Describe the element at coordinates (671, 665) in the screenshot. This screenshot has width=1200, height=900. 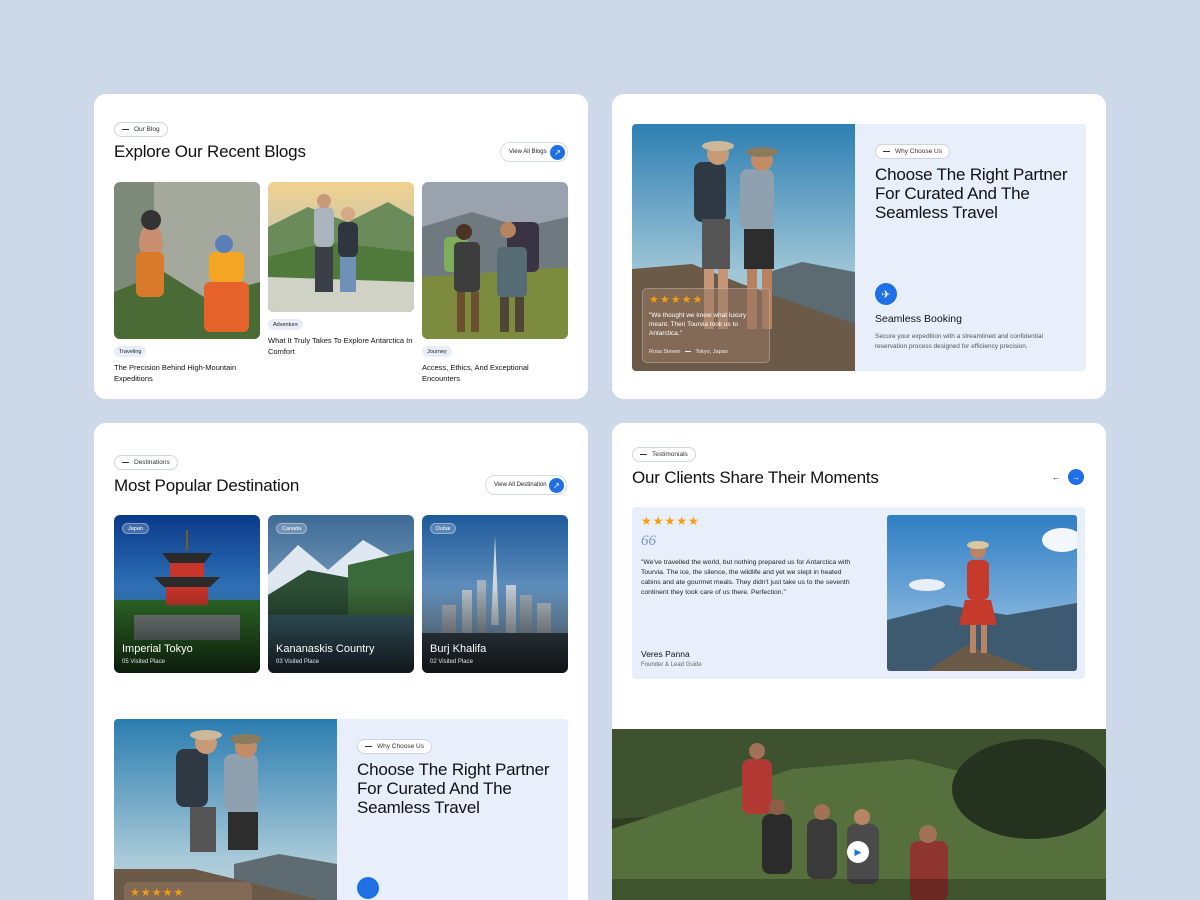
I see `testimonial-role: Founder & Lead Guide` at that location.